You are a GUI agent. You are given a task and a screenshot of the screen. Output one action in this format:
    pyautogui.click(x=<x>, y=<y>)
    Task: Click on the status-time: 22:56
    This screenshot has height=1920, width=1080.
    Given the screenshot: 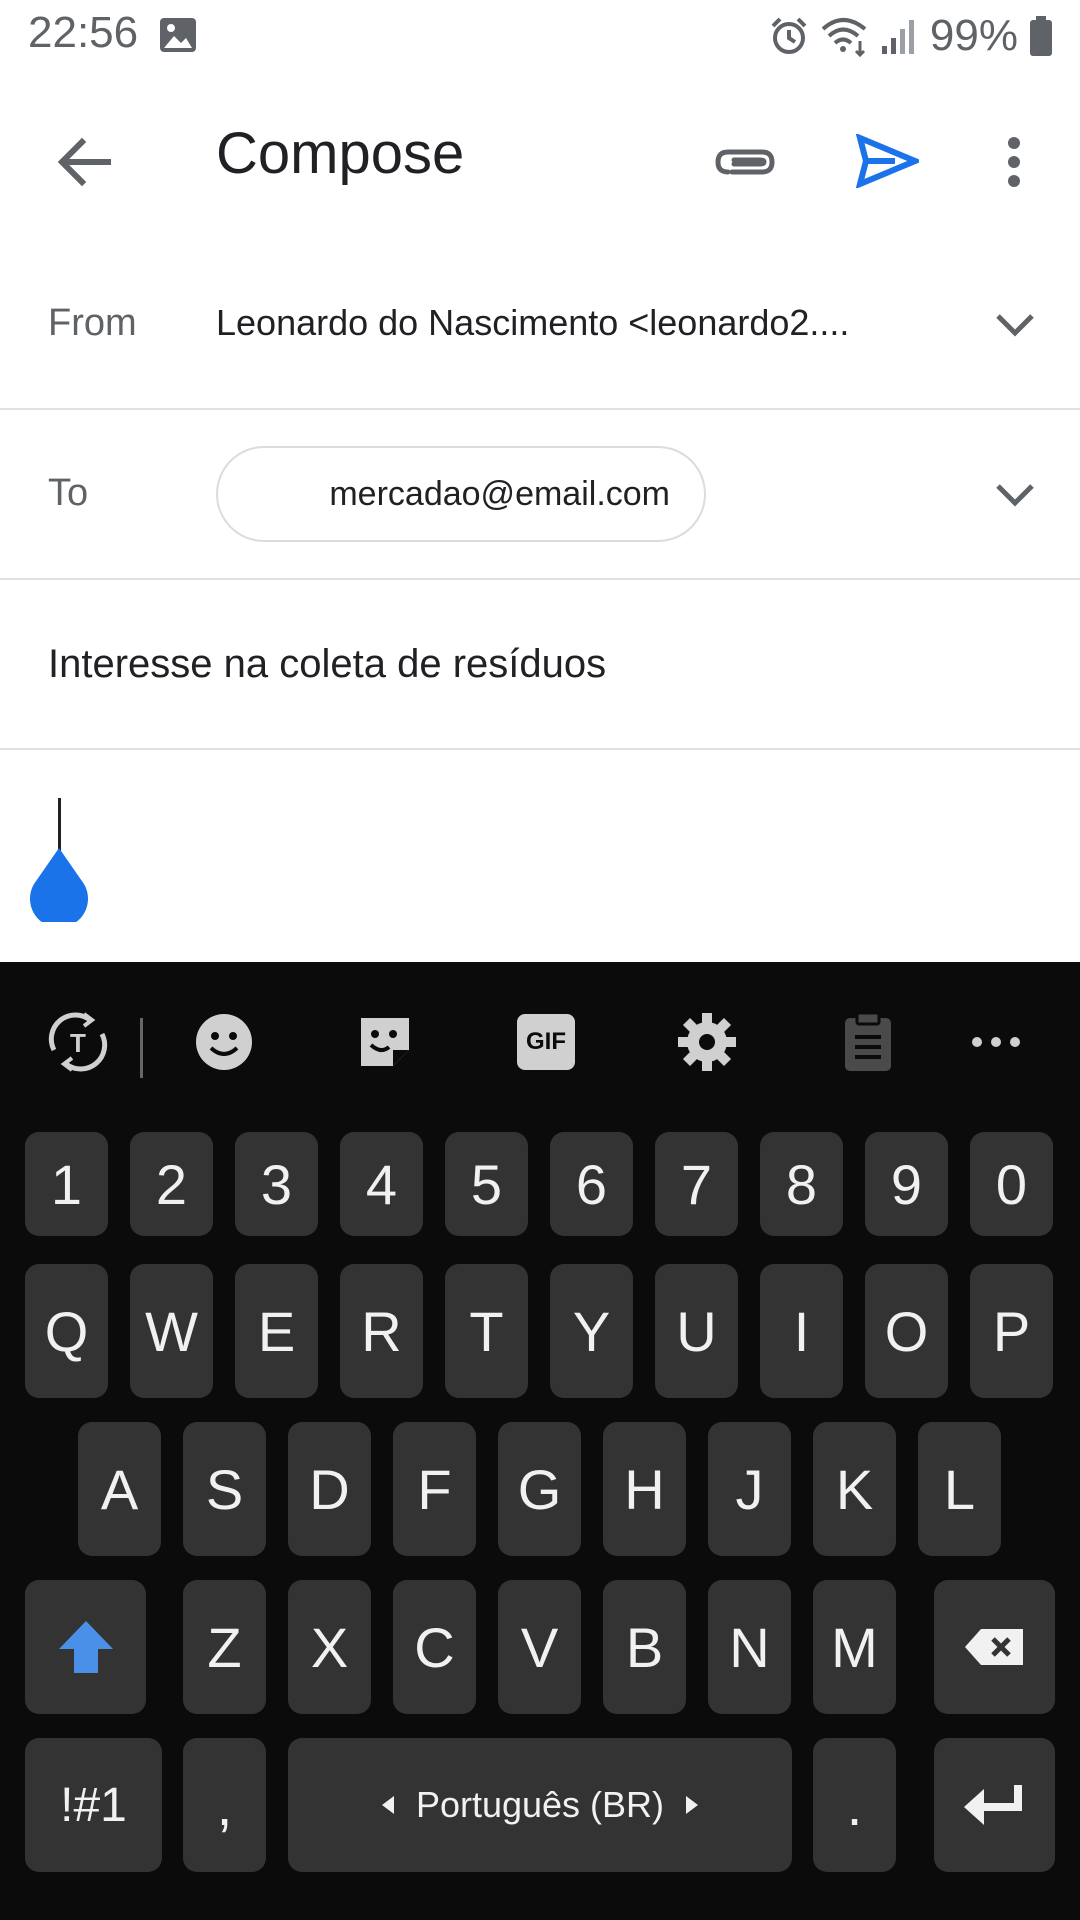 What is the action you would take?
    pyautogui.click(x=83, y=32)
    